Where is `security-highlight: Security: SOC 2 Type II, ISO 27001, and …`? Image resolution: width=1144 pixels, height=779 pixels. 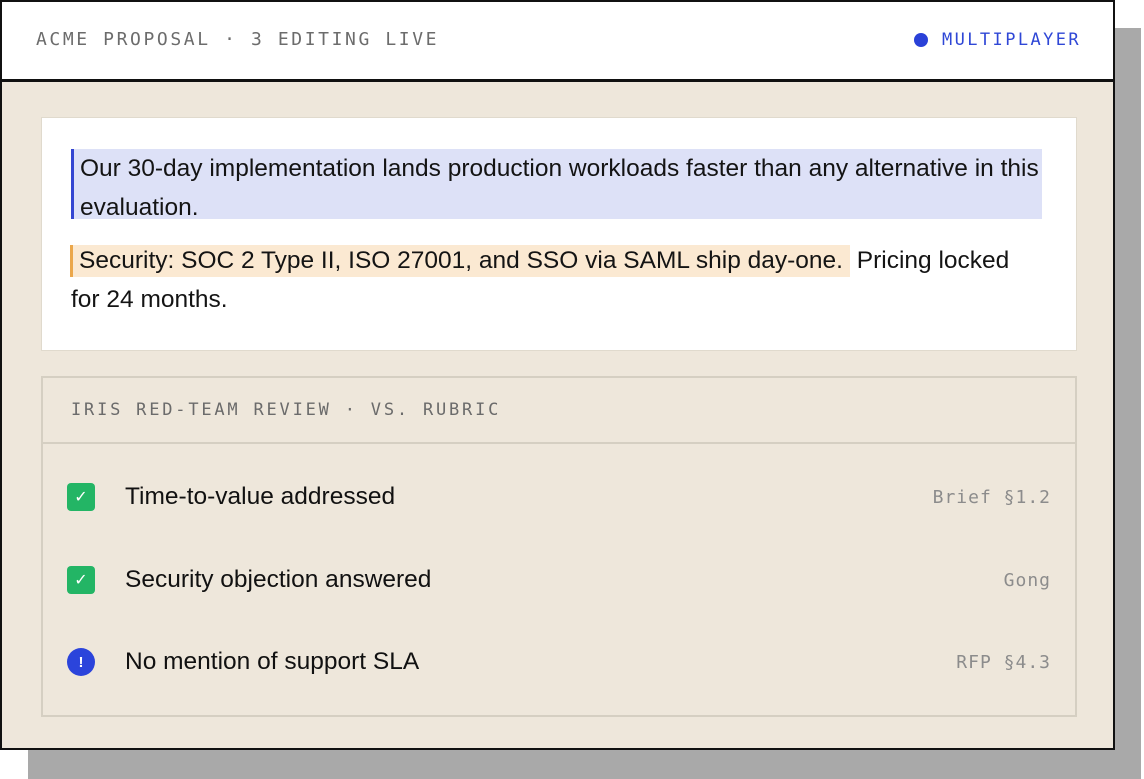 security-highlight: Security: SOC 2 Type II, ISO 27001, and … is located at coordinates (460, 261).